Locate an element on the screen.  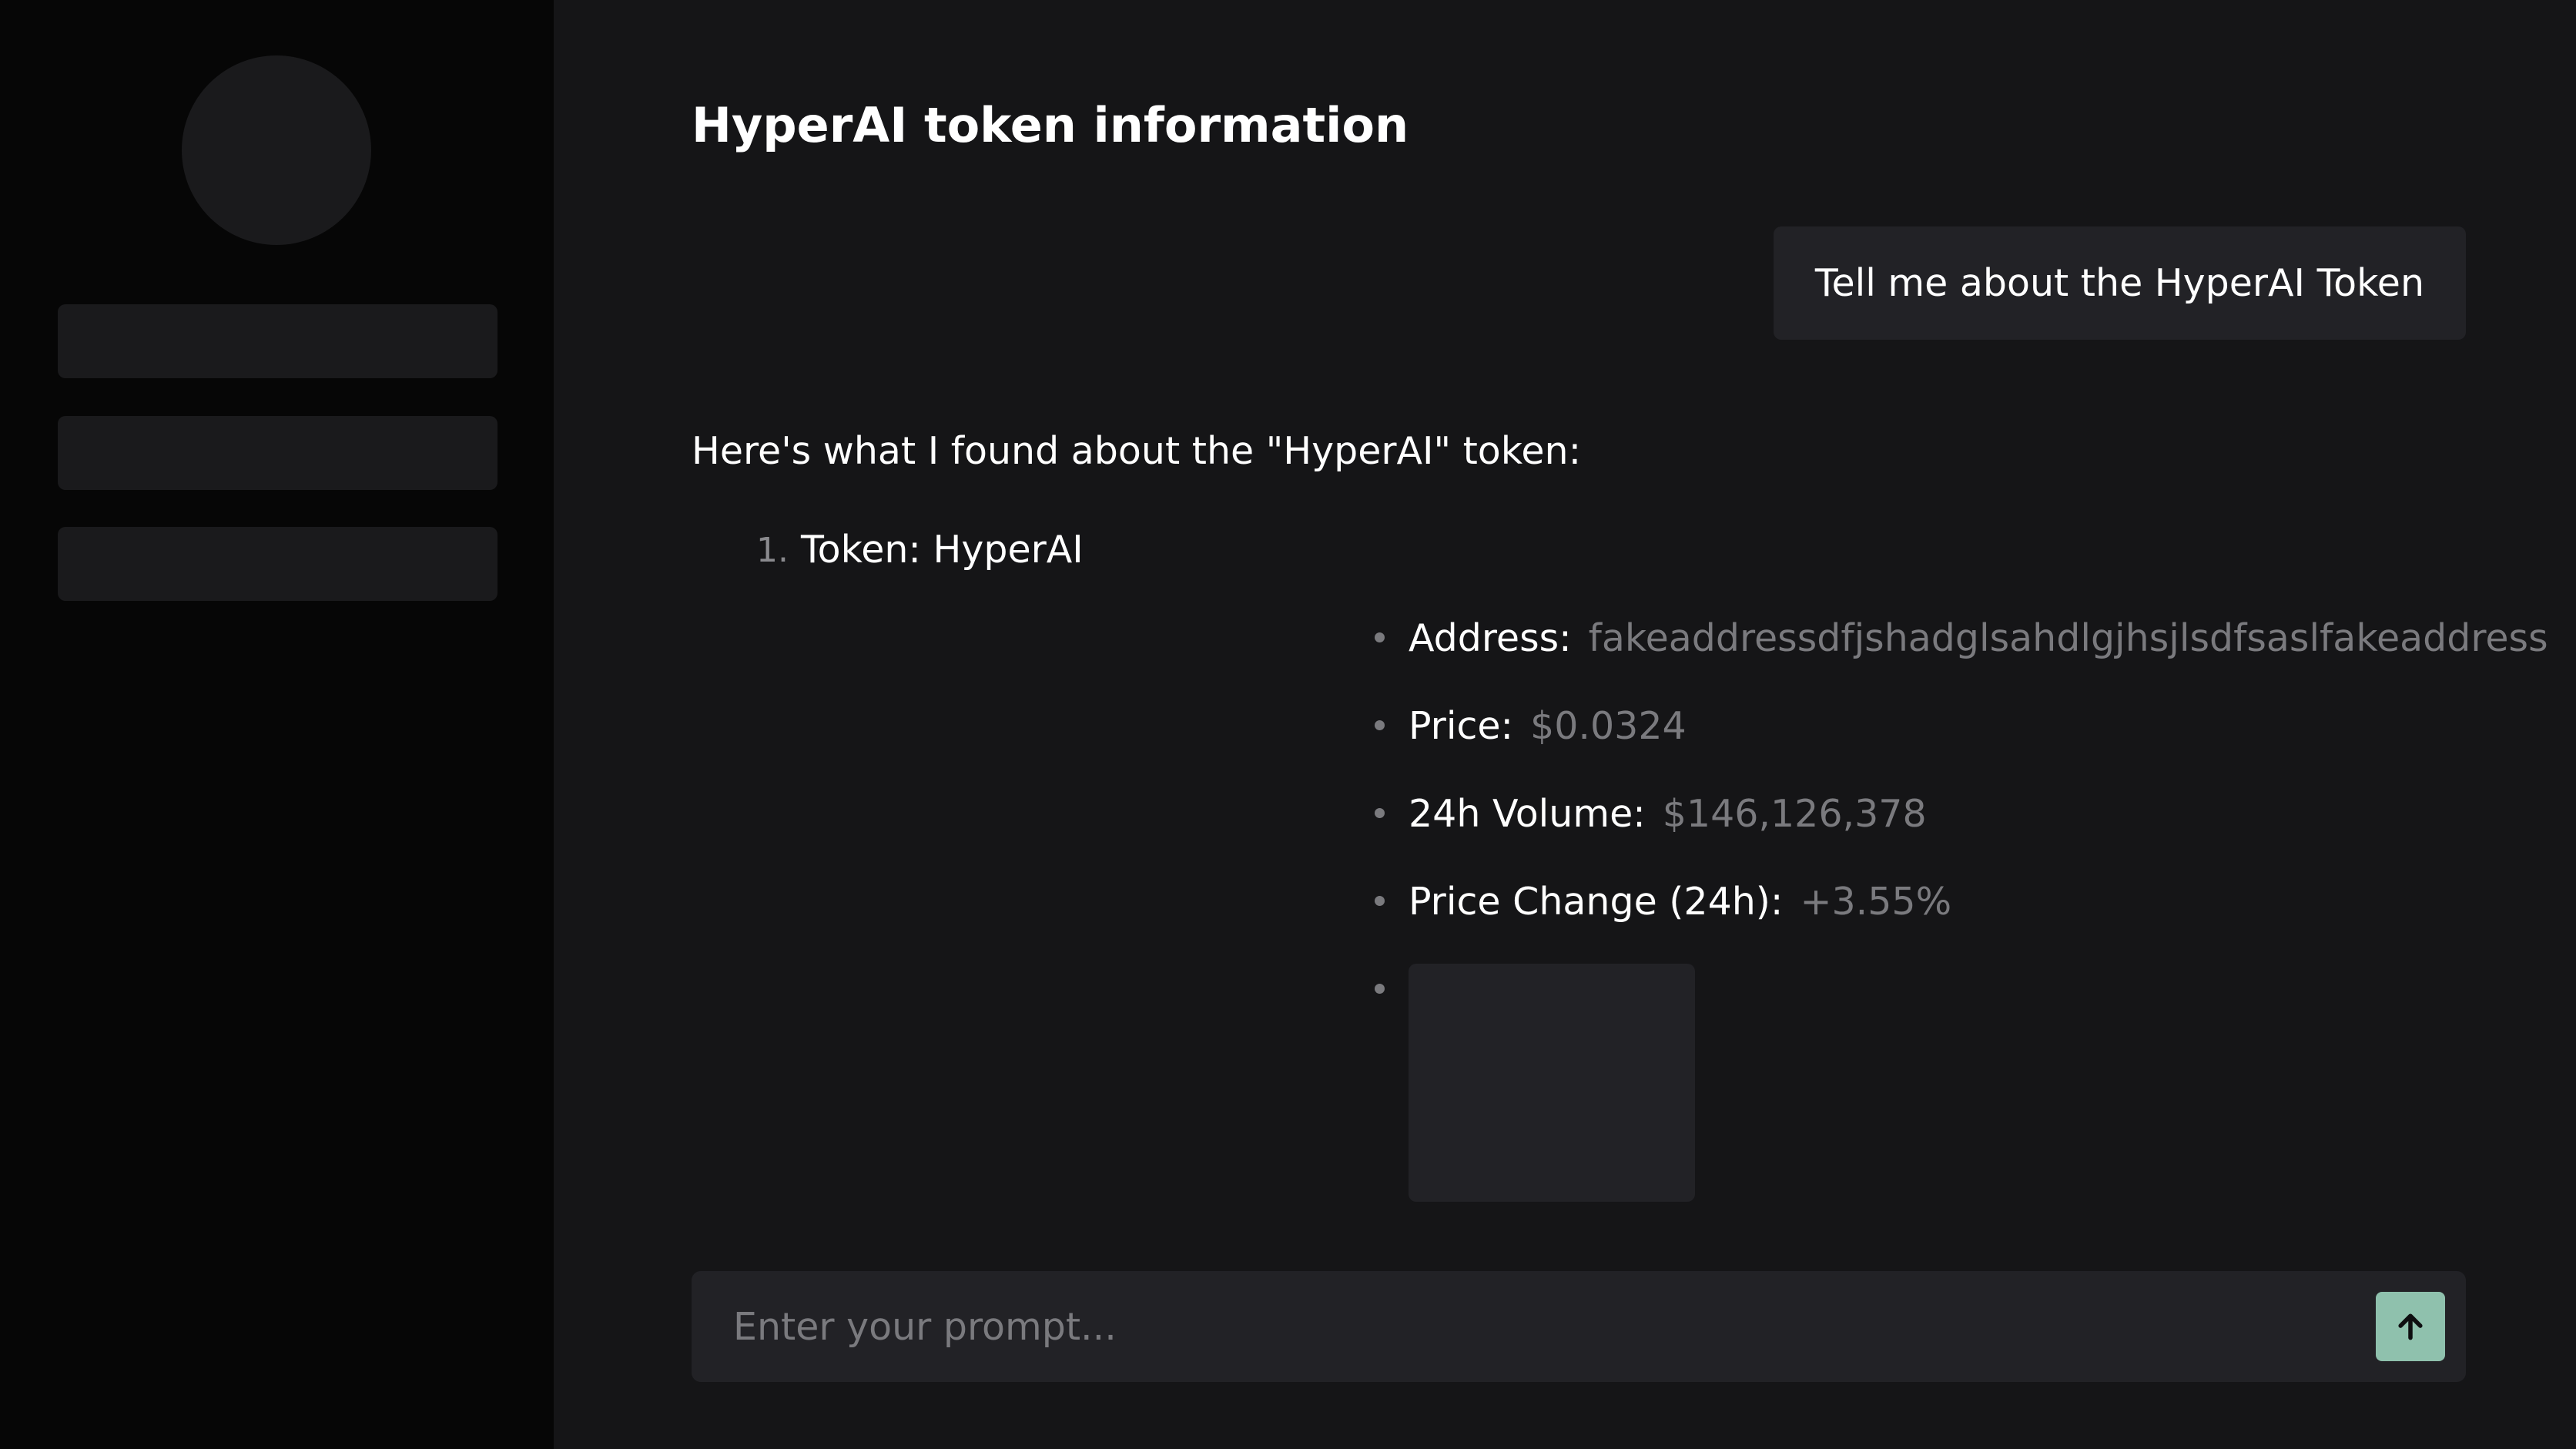
detail-label: 24h Volume: is located at coordinates (1527, 814).